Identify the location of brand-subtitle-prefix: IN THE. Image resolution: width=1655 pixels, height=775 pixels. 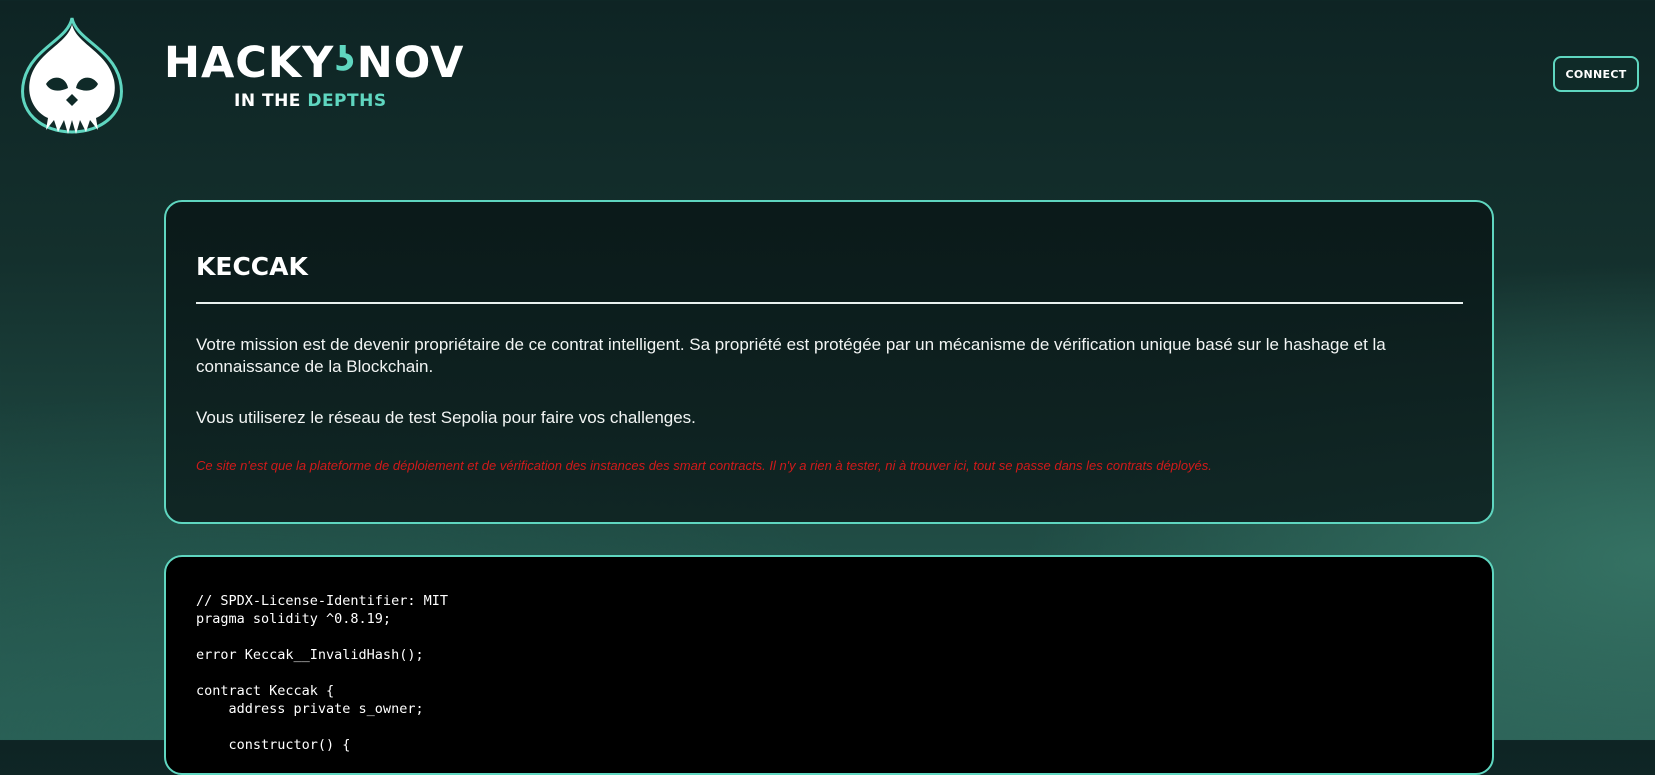
(271, 101).